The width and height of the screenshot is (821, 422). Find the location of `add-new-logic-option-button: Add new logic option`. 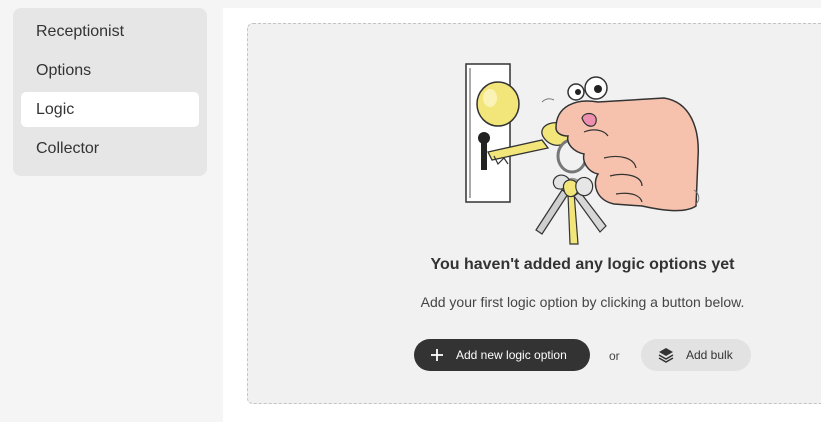

add-new-logic-option-button: Add new logic option is located at coordinates (502, 355).